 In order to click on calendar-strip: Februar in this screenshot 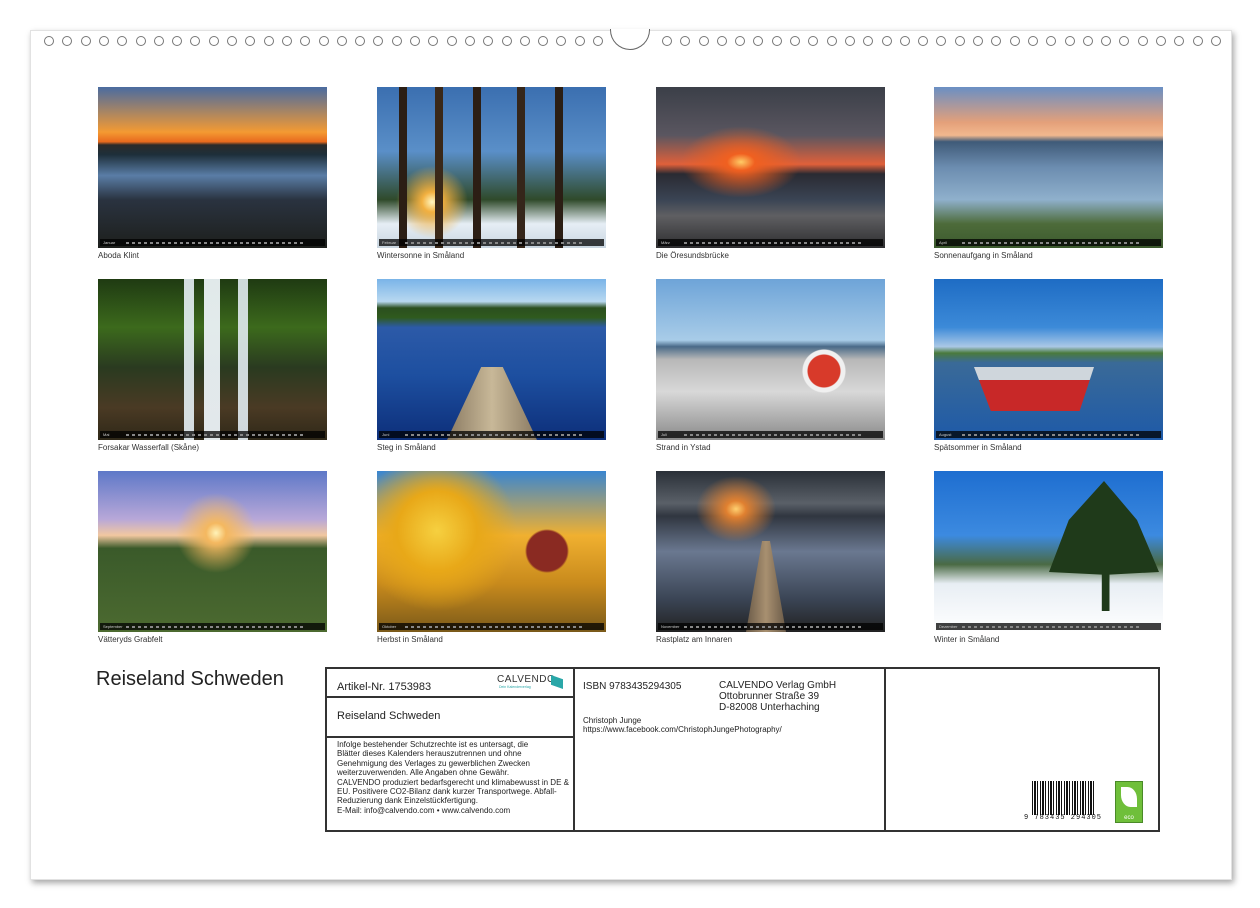, I will do `click(491, 242)`.